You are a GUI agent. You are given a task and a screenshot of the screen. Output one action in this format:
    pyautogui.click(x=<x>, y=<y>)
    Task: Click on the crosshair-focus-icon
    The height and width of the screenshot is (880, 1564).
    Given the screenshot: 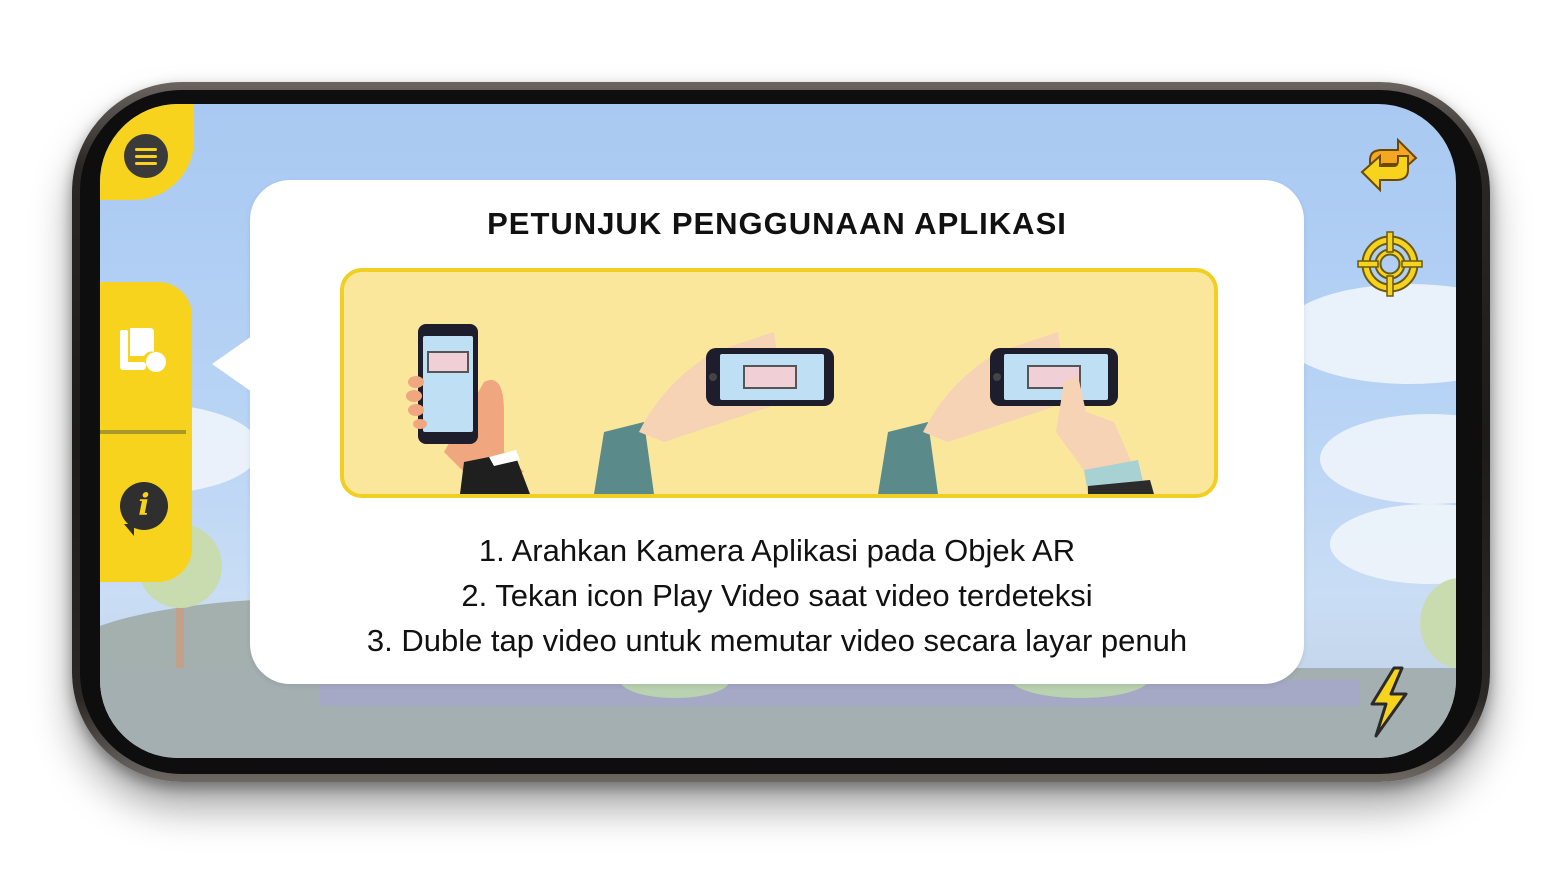 What is the action you would take?
    pyautogui.click(x=1390, y=264)
    